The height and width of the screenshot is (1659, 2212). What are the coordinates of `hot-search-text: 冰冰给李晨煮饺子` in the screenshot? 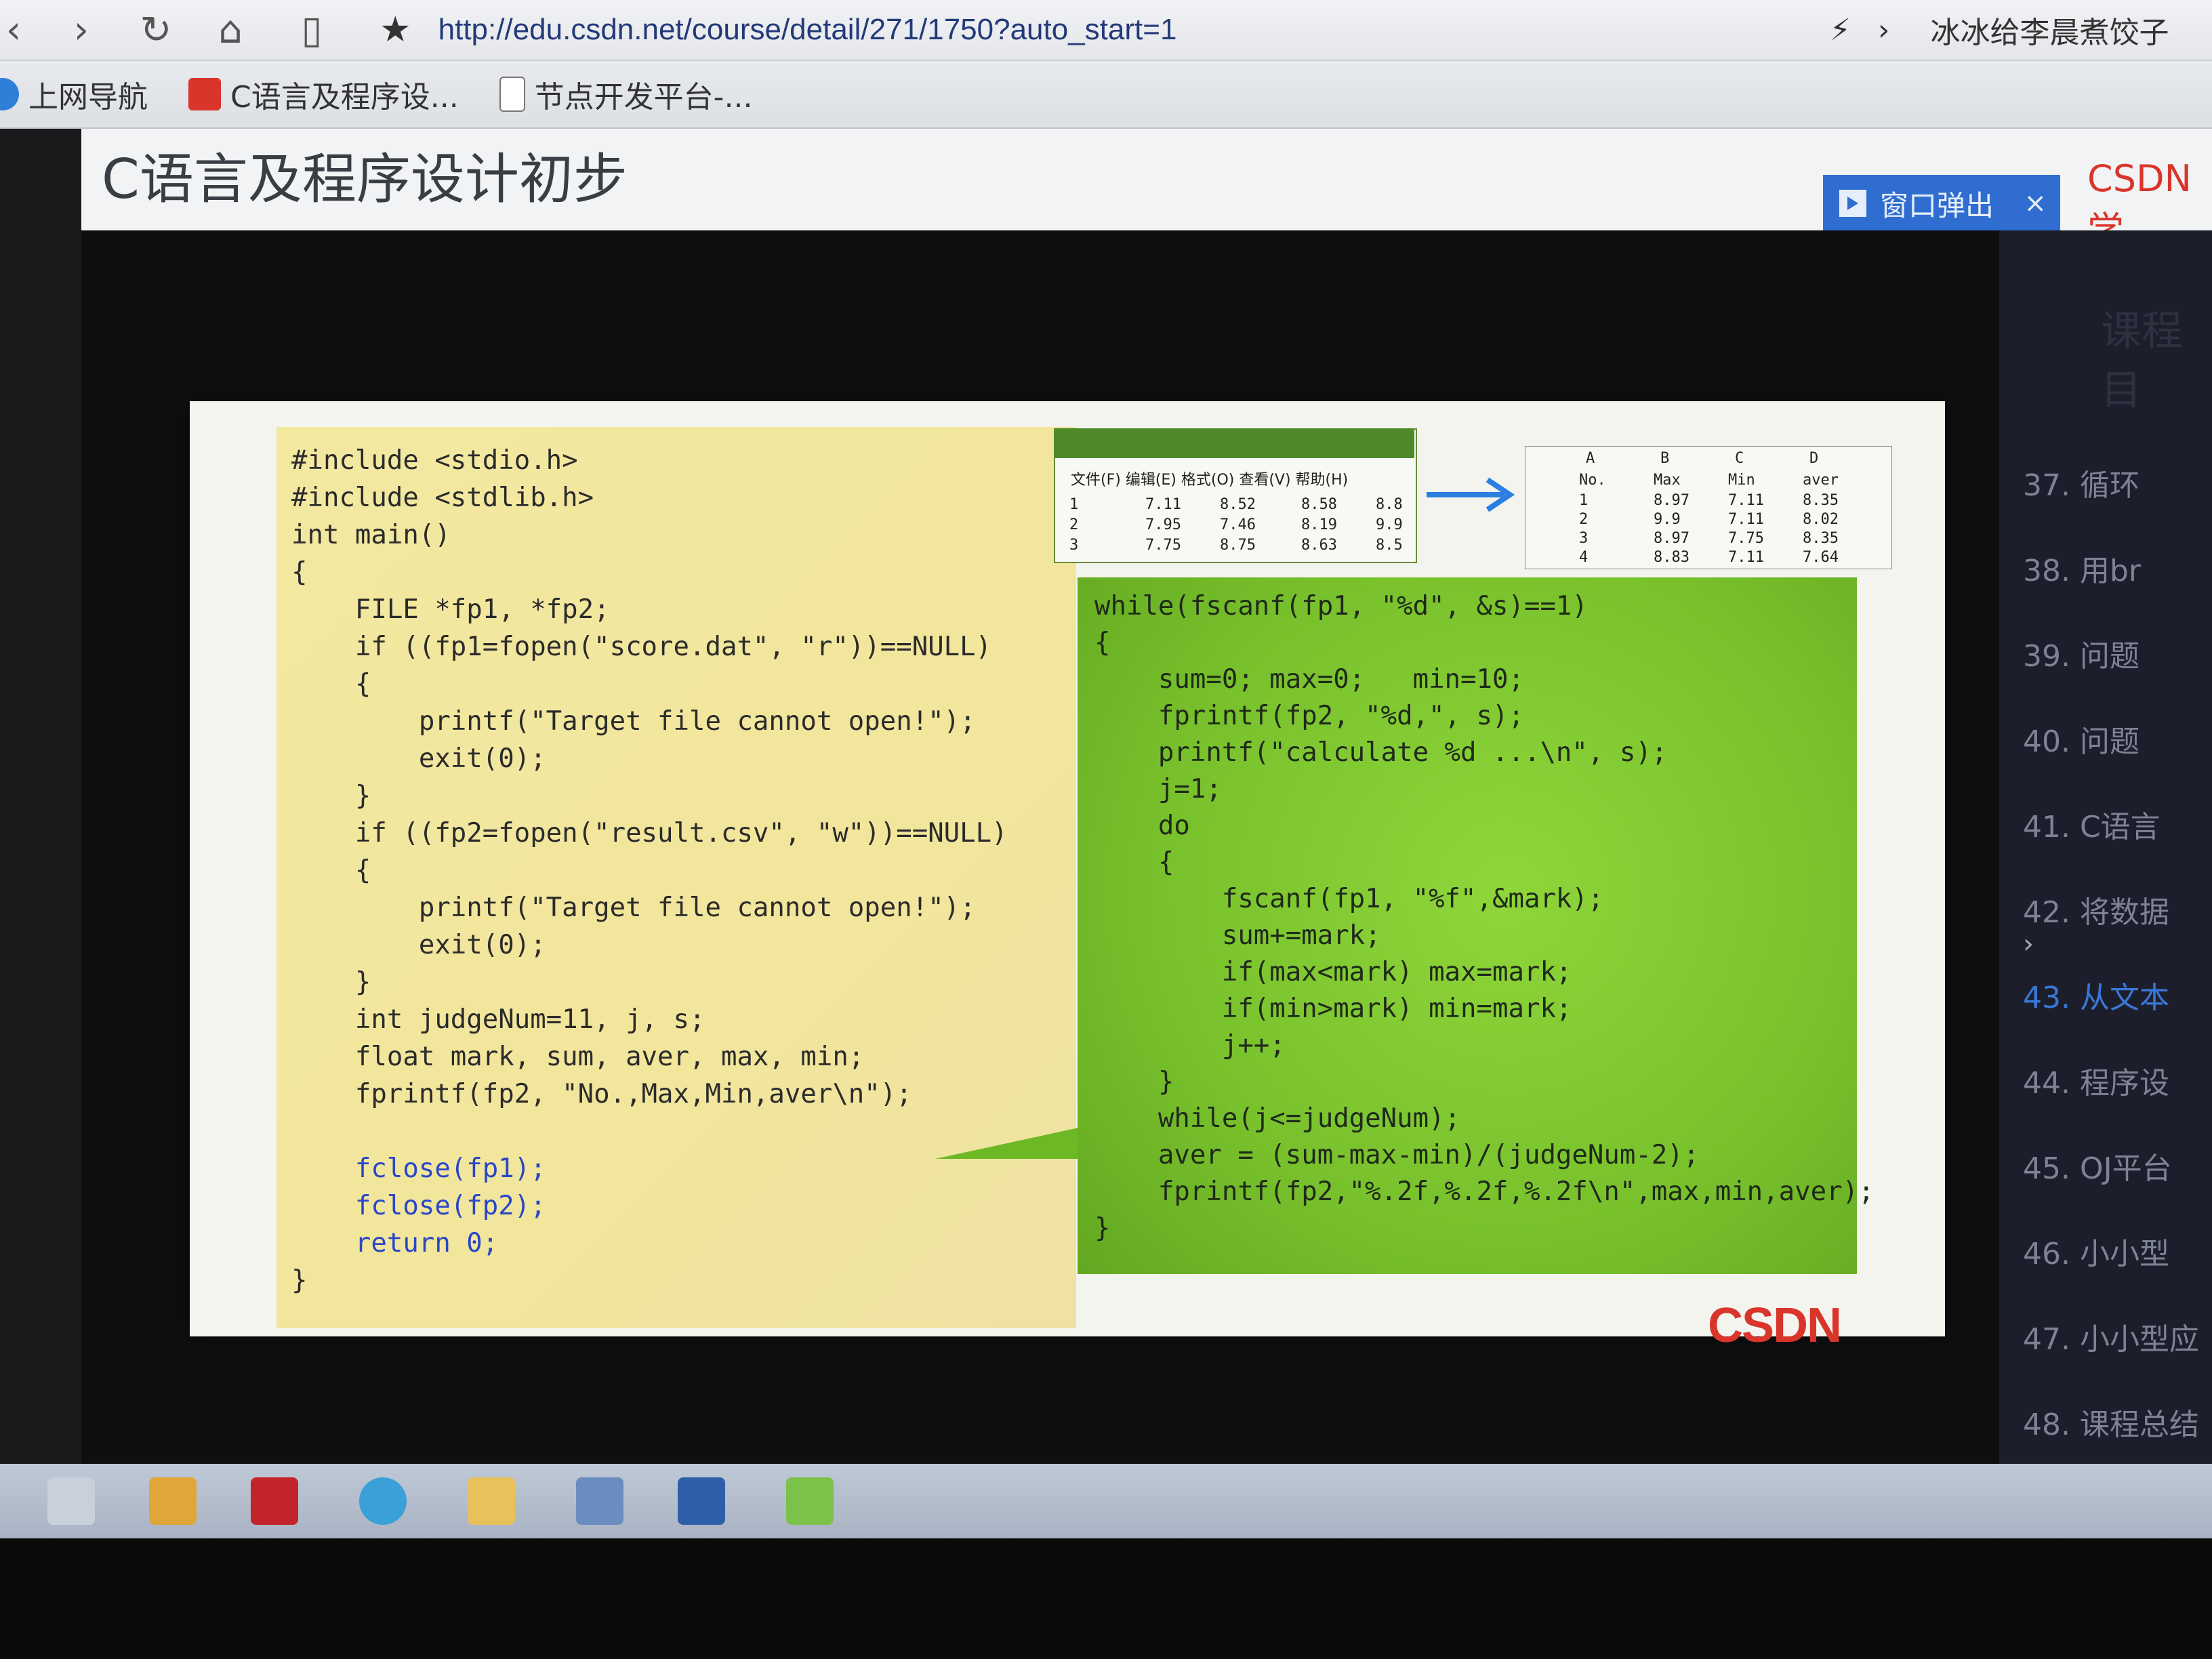 It's located at (2050, 30).